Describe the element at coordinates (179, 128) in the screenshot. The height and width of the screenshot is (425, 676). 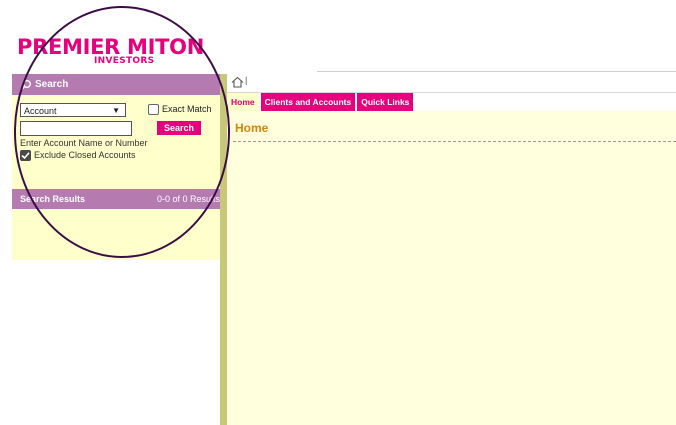
I see `search-button: Search` at that location.